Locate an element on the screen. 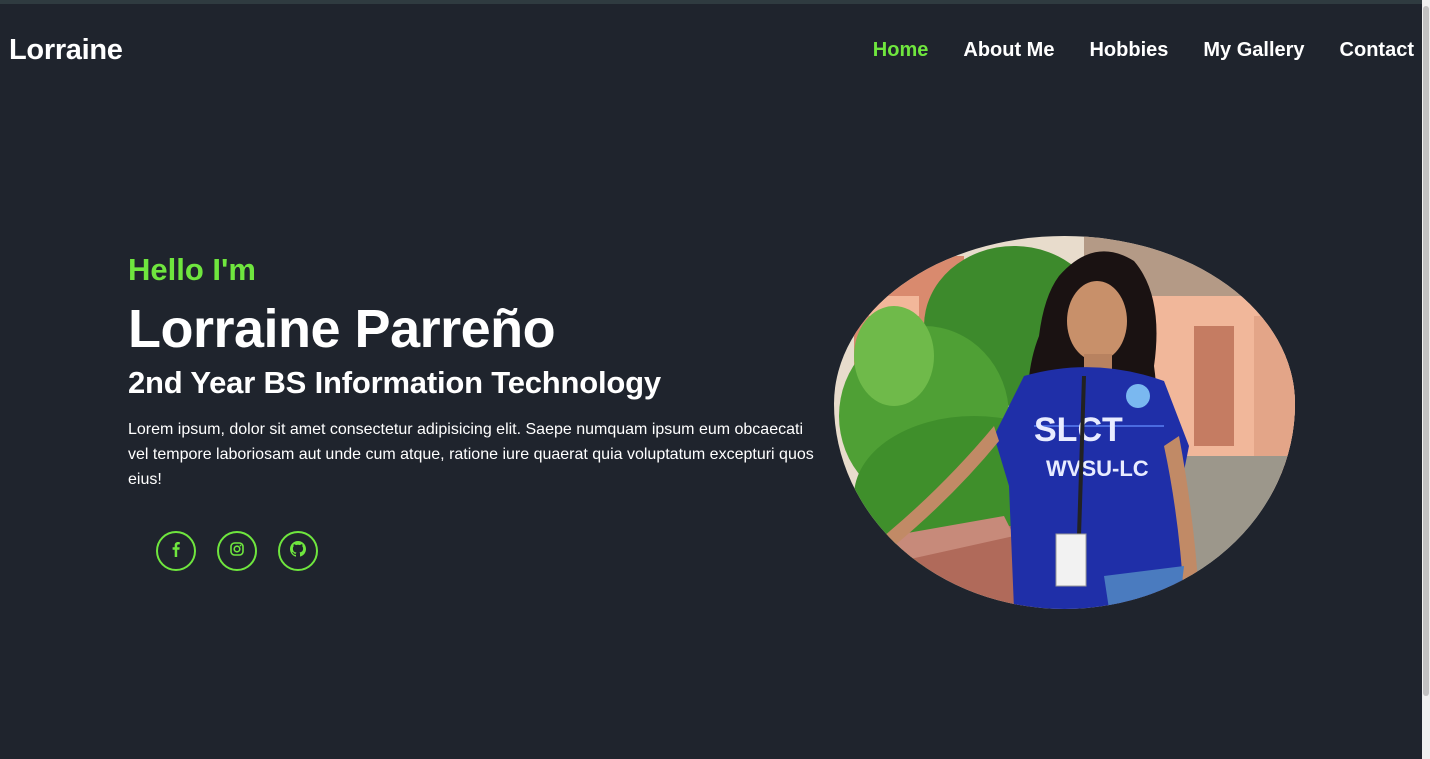  facebook-icon is located at coordinates (176, 551).